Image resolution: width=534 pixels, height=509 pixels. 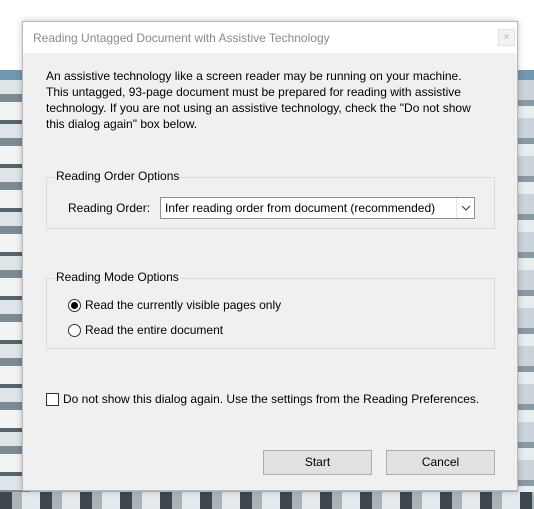 I want to click on close-button: ×, so click(x=506, y=37).